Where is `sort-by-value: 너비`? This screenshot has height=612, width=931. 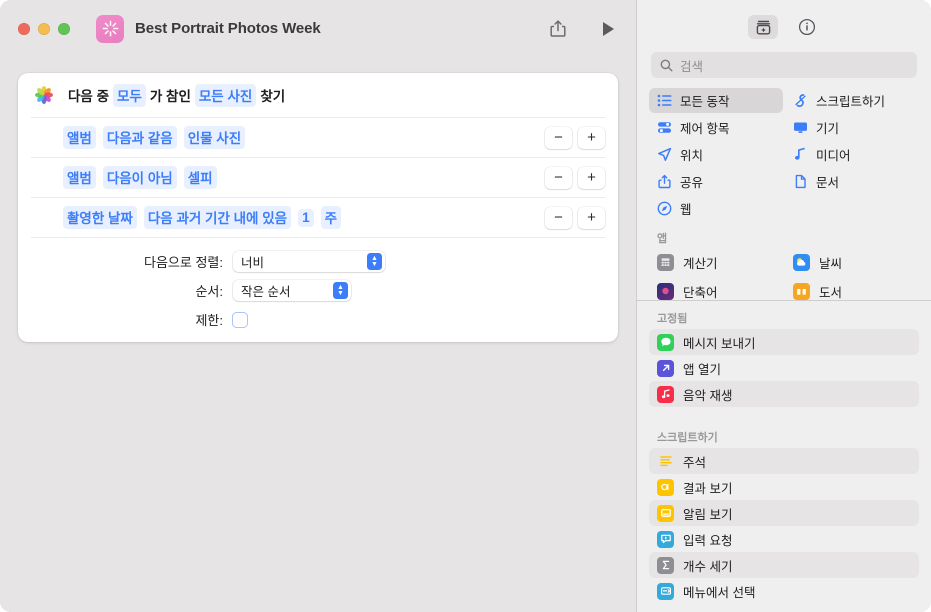
sort-by-value: 너비 is located at coordinates (253, 263).